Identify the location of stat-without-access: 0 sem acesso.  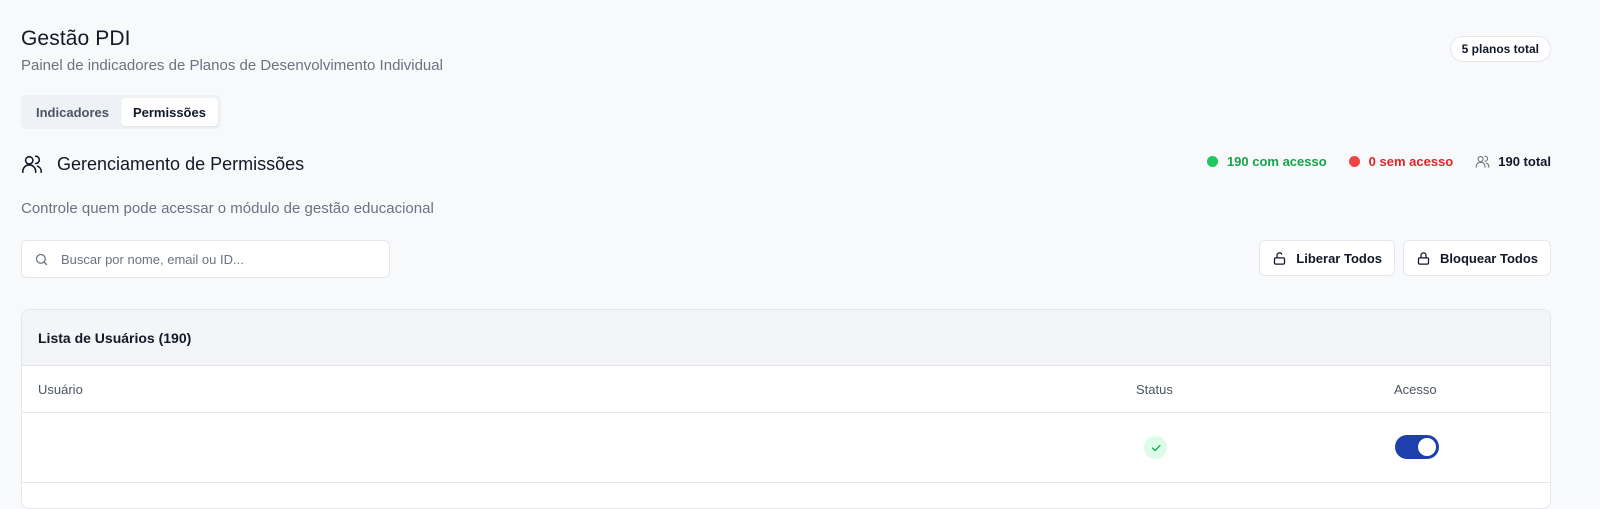
(1401, 161).